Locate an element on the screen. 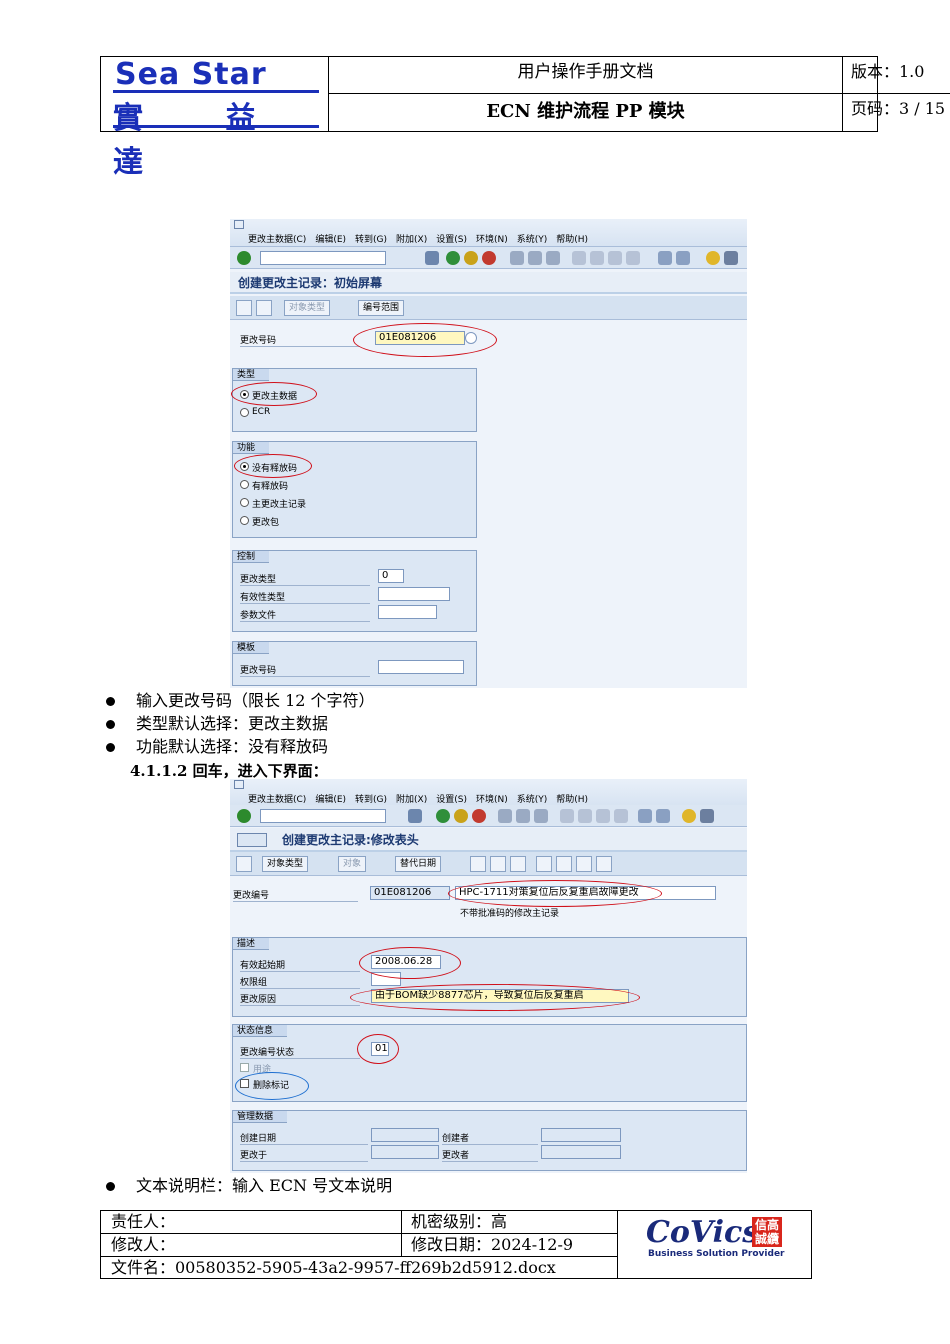 Image resolution: width=950 pixels, height=1344 pixels. changed-by-display is located at coordinates (581, 1152).